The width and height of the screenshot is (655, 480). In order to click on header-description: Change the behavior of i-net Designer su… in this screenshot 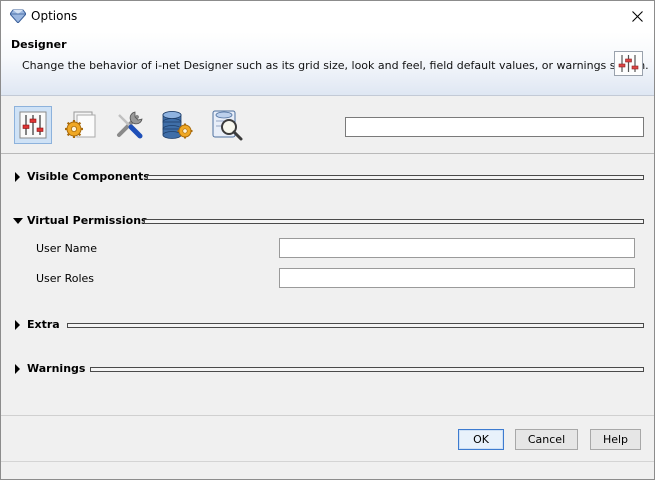, I will do `click(335, 65)`.